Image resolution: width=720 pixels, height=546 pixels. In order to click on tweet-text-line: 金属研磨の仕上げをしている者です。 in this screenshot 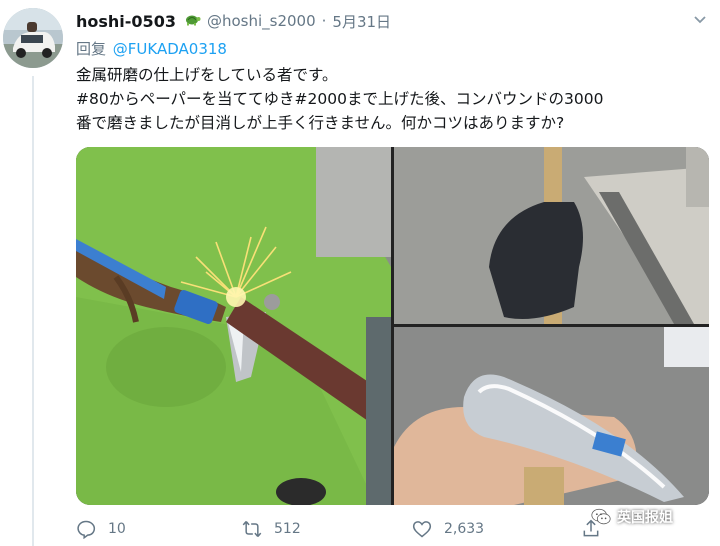, I will do `click(207, 75)`.